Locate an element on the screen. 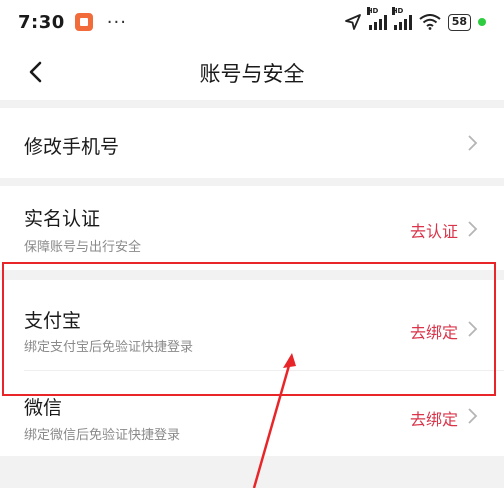 The image size is (504, 488). signal-icon: HD is located at coordinates (376, 18).